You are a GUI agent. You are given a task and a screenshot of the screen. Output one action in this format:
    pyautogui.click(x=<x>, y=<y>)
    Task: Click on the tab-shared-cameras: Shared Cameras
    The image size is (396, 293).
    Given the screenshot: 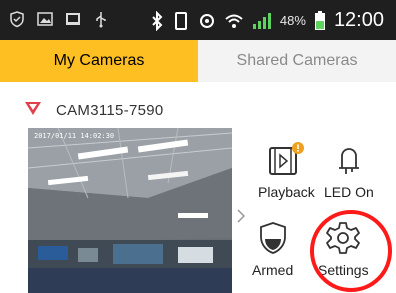 What is the action you would take?
    pyautogui.click(x=297, y=61)
    